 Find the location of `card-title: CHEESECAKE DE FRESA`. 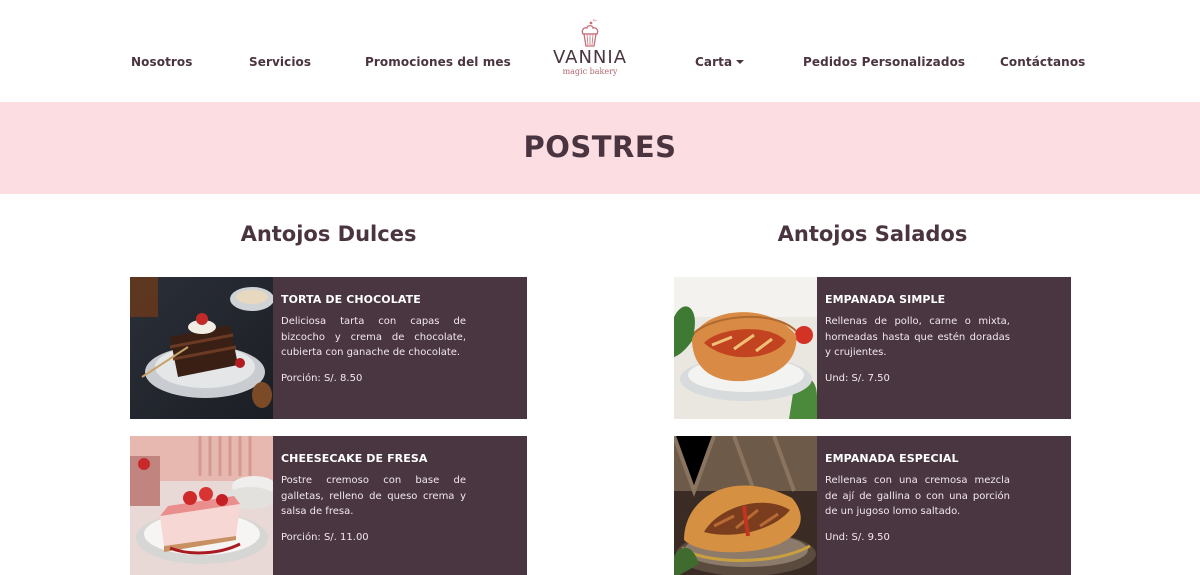

card-title: CHEESECAKE DE FRESA is located at coordinates (354, 458).